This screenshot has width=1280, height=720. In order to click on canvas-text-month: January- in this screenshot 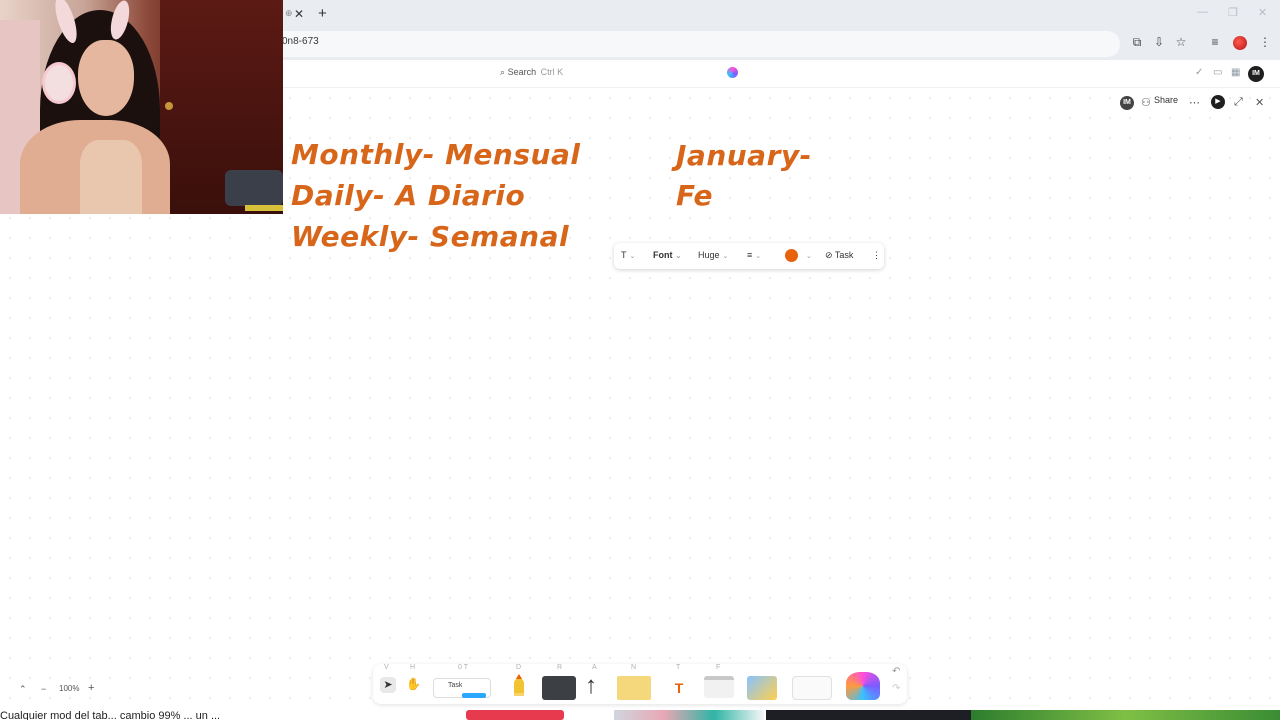, I will do `click(744, 155)`.